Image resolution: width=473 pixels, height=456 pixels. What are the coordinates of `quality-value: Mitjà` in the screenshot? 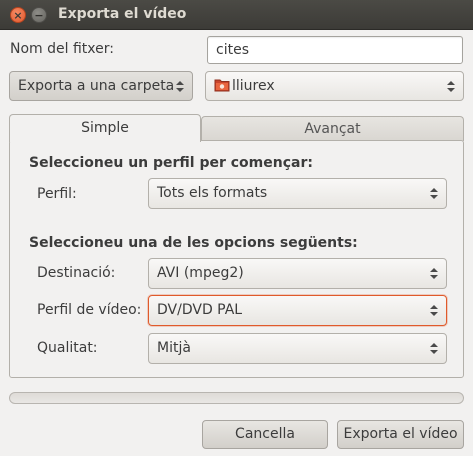 It's located at (174, 348).